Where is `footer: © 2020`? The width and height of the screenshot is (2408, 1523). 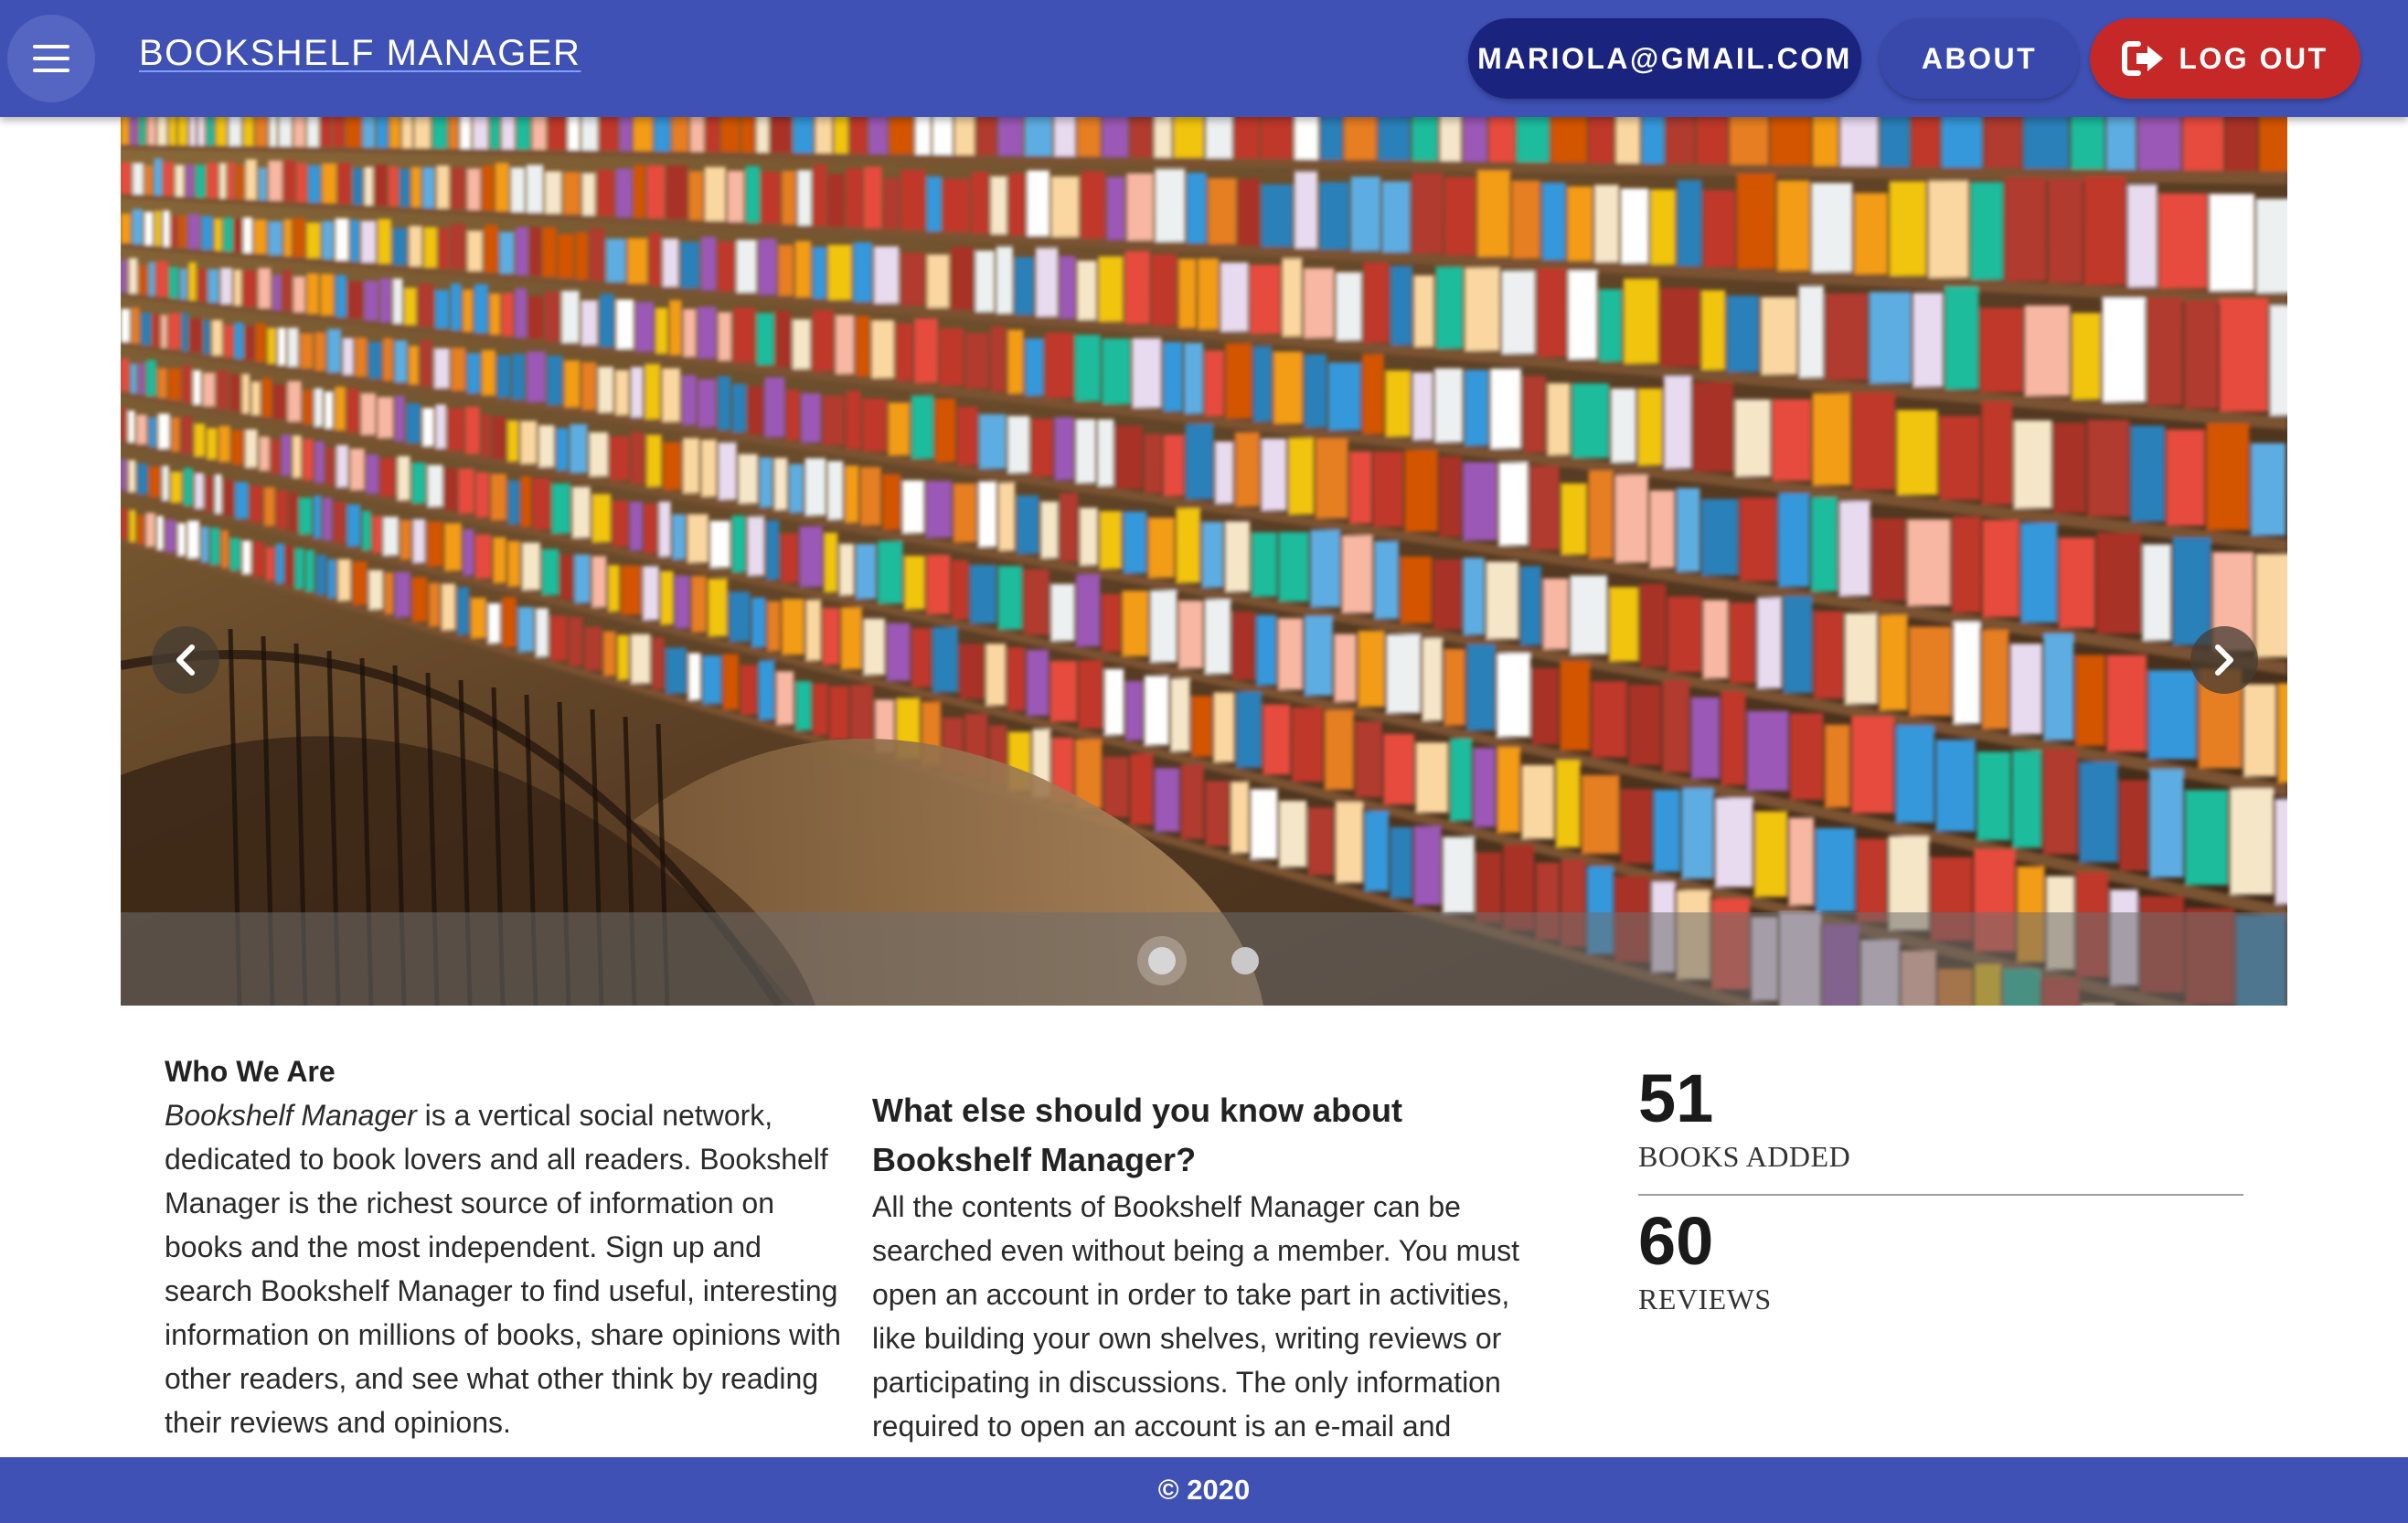
footer: © 2020 is located at coordinates (1204, 1490).